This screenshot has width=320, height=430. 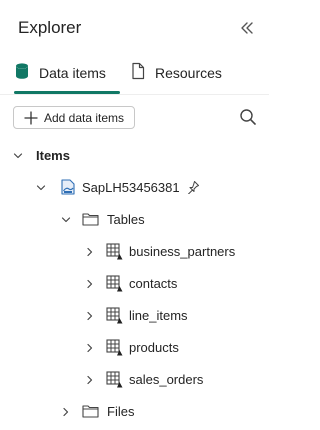 What do you see at coordinates (31, 117) in the screenshot?
I see `plus-icon` at bounding box center [31, 117].